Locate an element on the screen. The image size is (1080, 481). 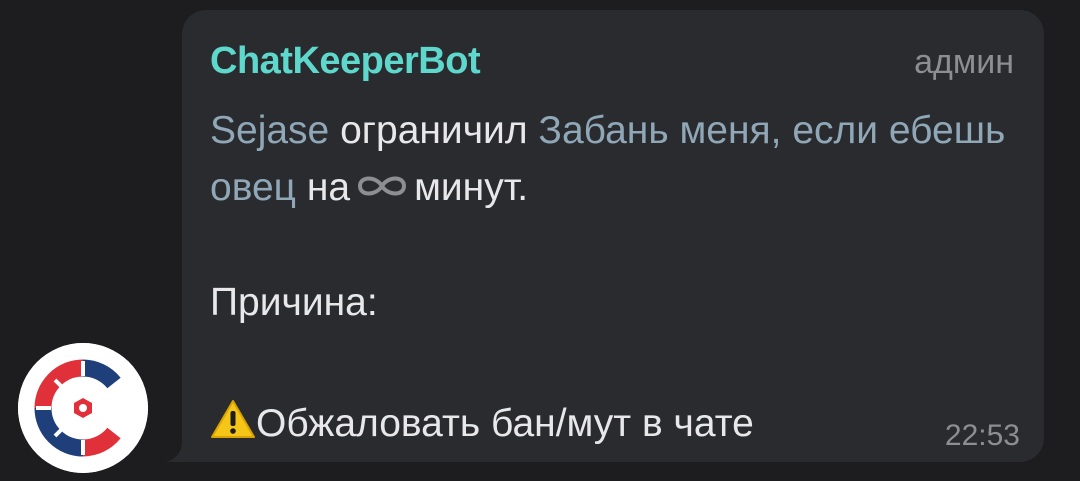
user-mention-link: Sejase is located at coordinates (269, 130).